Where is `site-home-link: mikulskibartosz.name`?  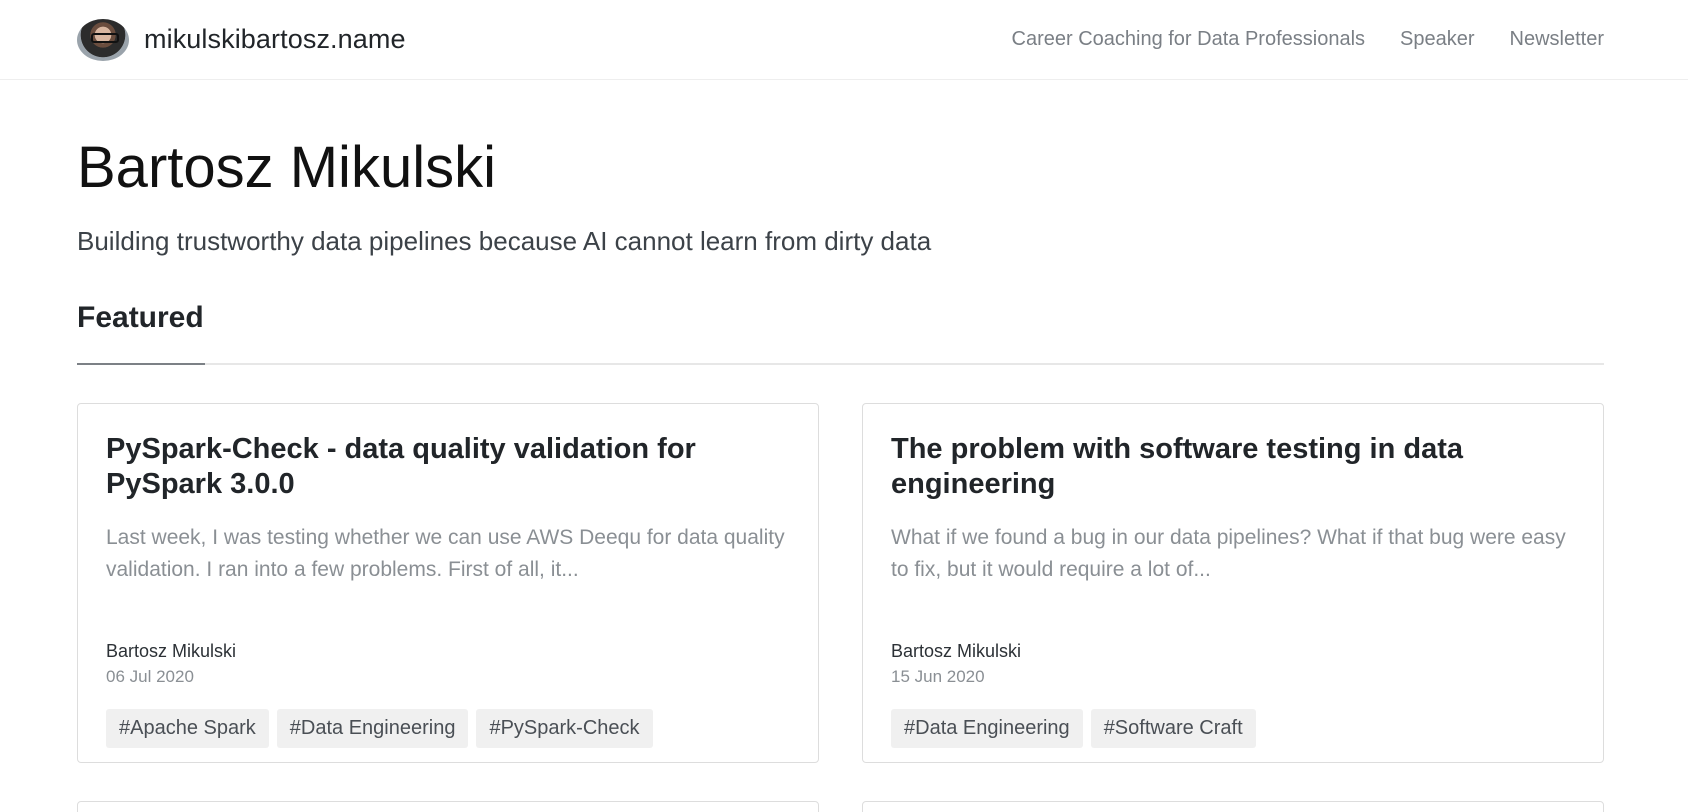 site-home-link: mikulskibartosz.name is located at coordinates (241, 39).